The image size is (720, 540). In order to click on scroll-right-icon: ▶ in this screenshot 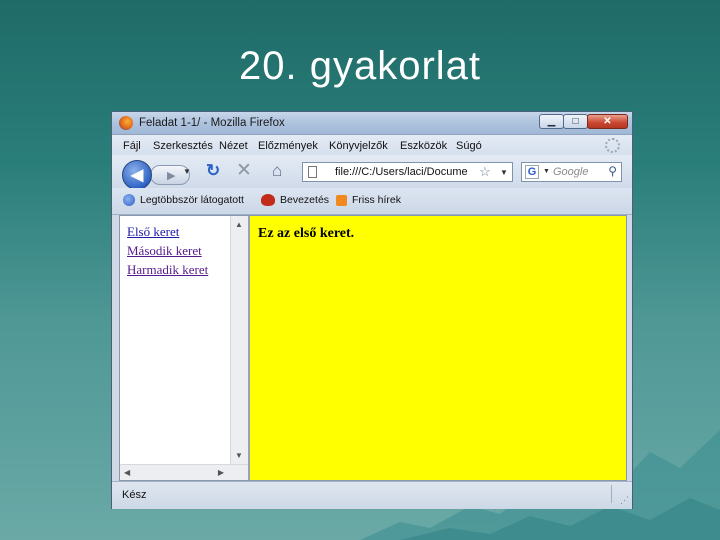, I will do `click(221, 472)`.